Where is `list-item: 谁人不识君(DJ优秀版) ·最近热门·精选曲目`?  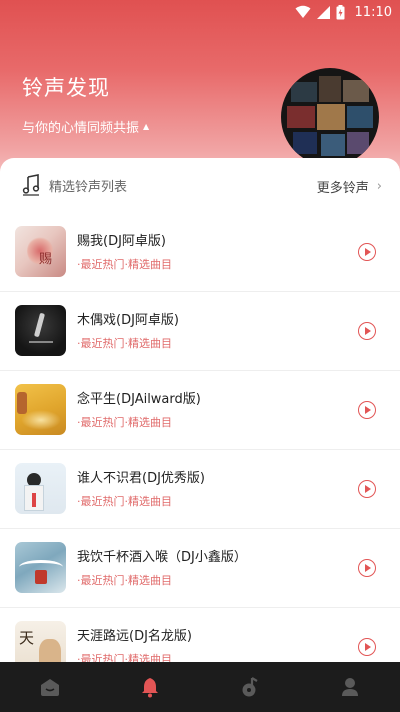 list-item: 谁人不识君(DJ优秀版) ·最近热门·精选曲目 is located at coordinates (200, 489).